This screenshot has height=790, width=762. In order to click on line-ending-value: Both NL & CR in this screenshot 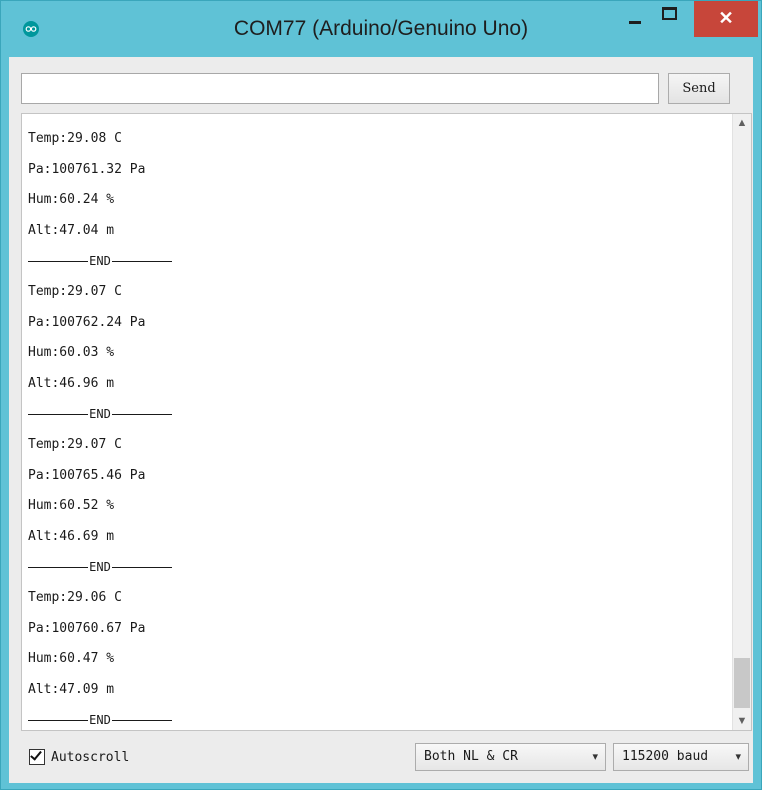, I will do `click(471, 756)`.